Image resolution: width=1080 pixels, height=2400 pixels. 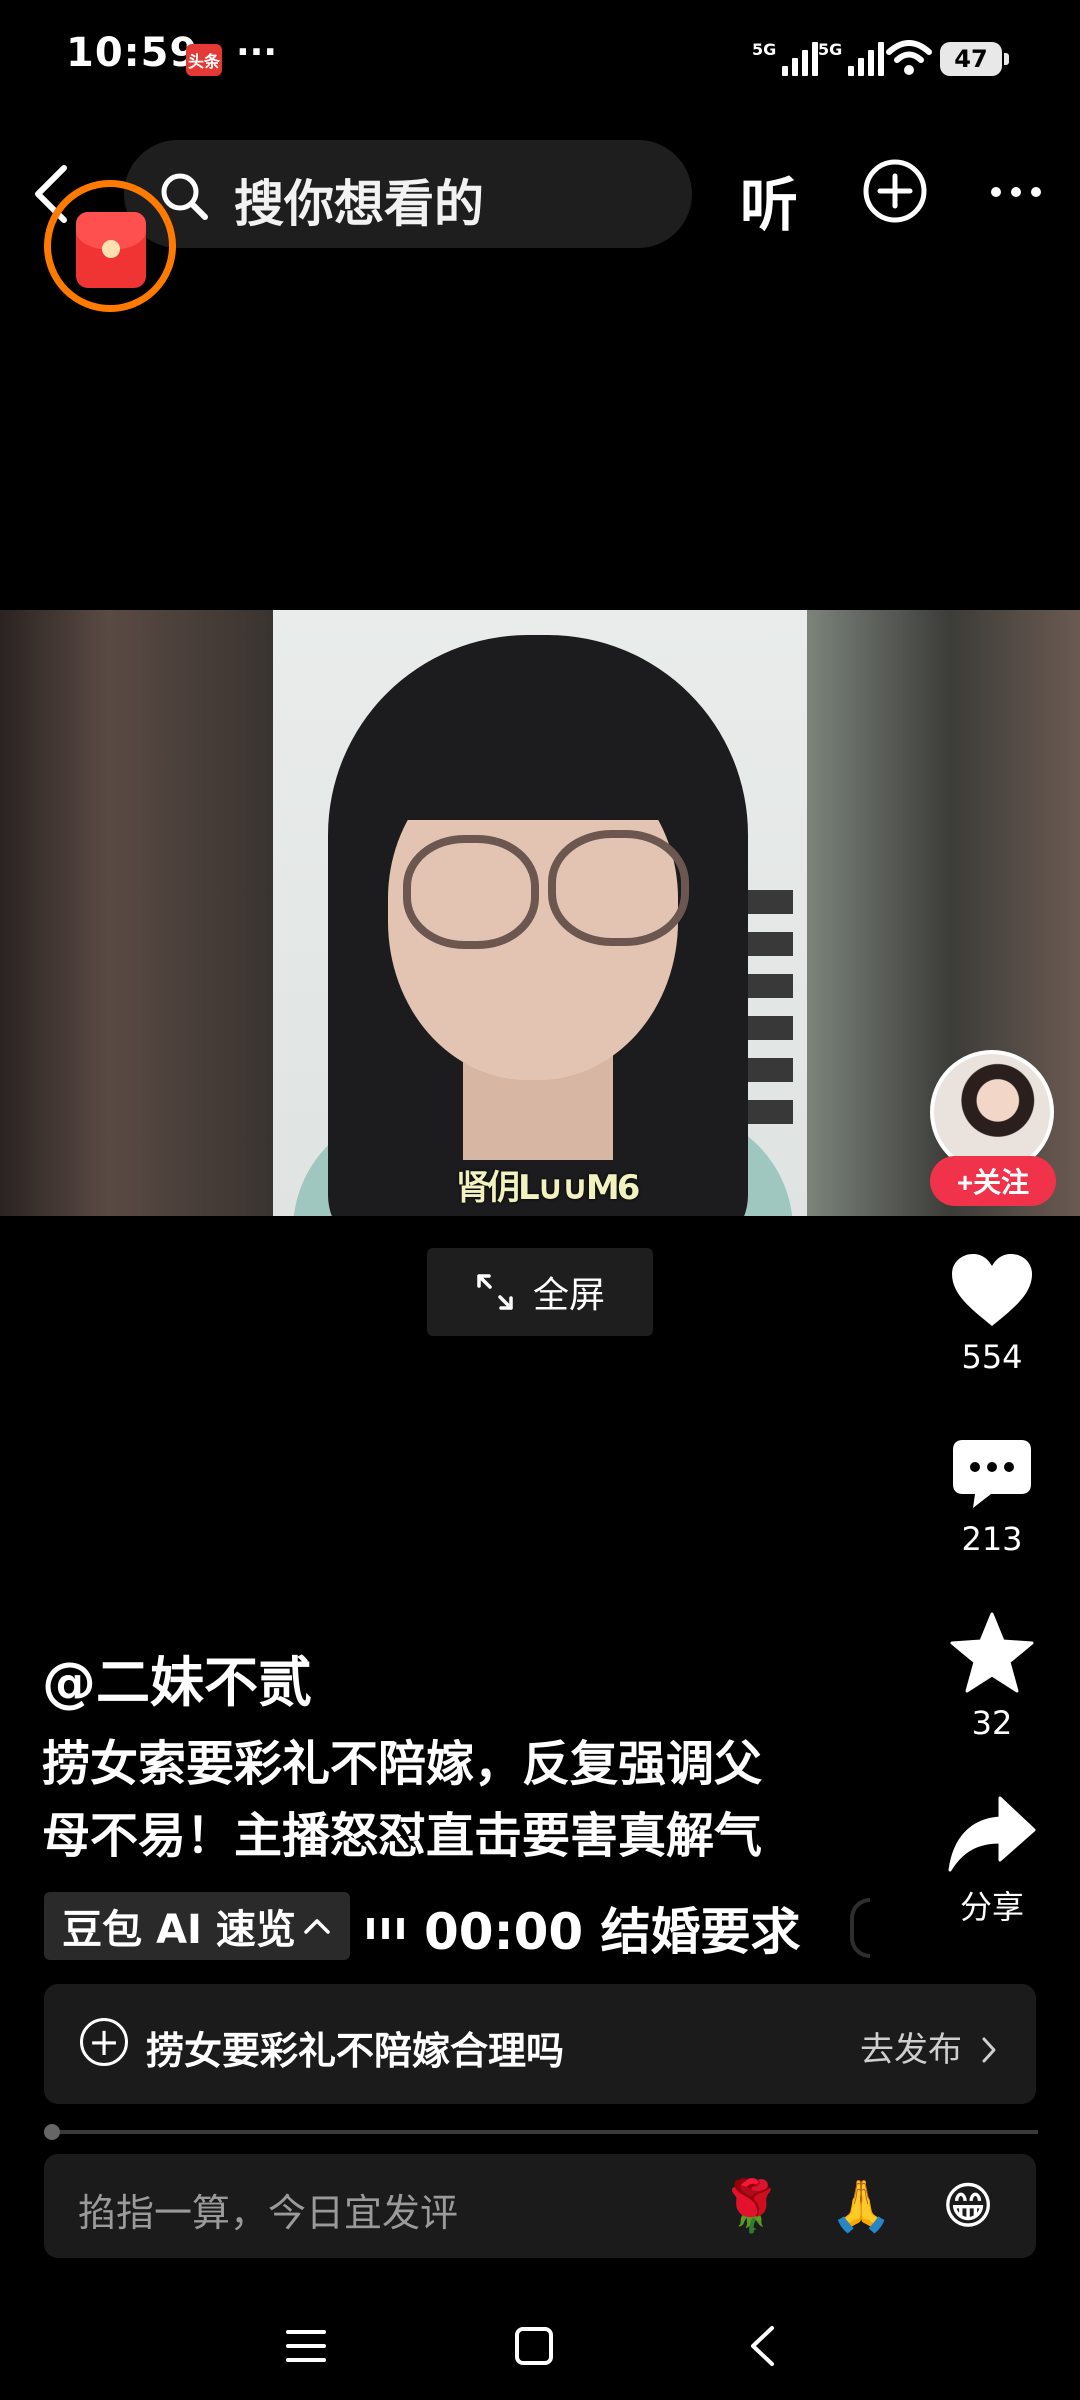 What do you see at coordinates (860, 1928) in the screenshot?
I see `ticker-edge-decoration` at bounding box center [860, 1928].